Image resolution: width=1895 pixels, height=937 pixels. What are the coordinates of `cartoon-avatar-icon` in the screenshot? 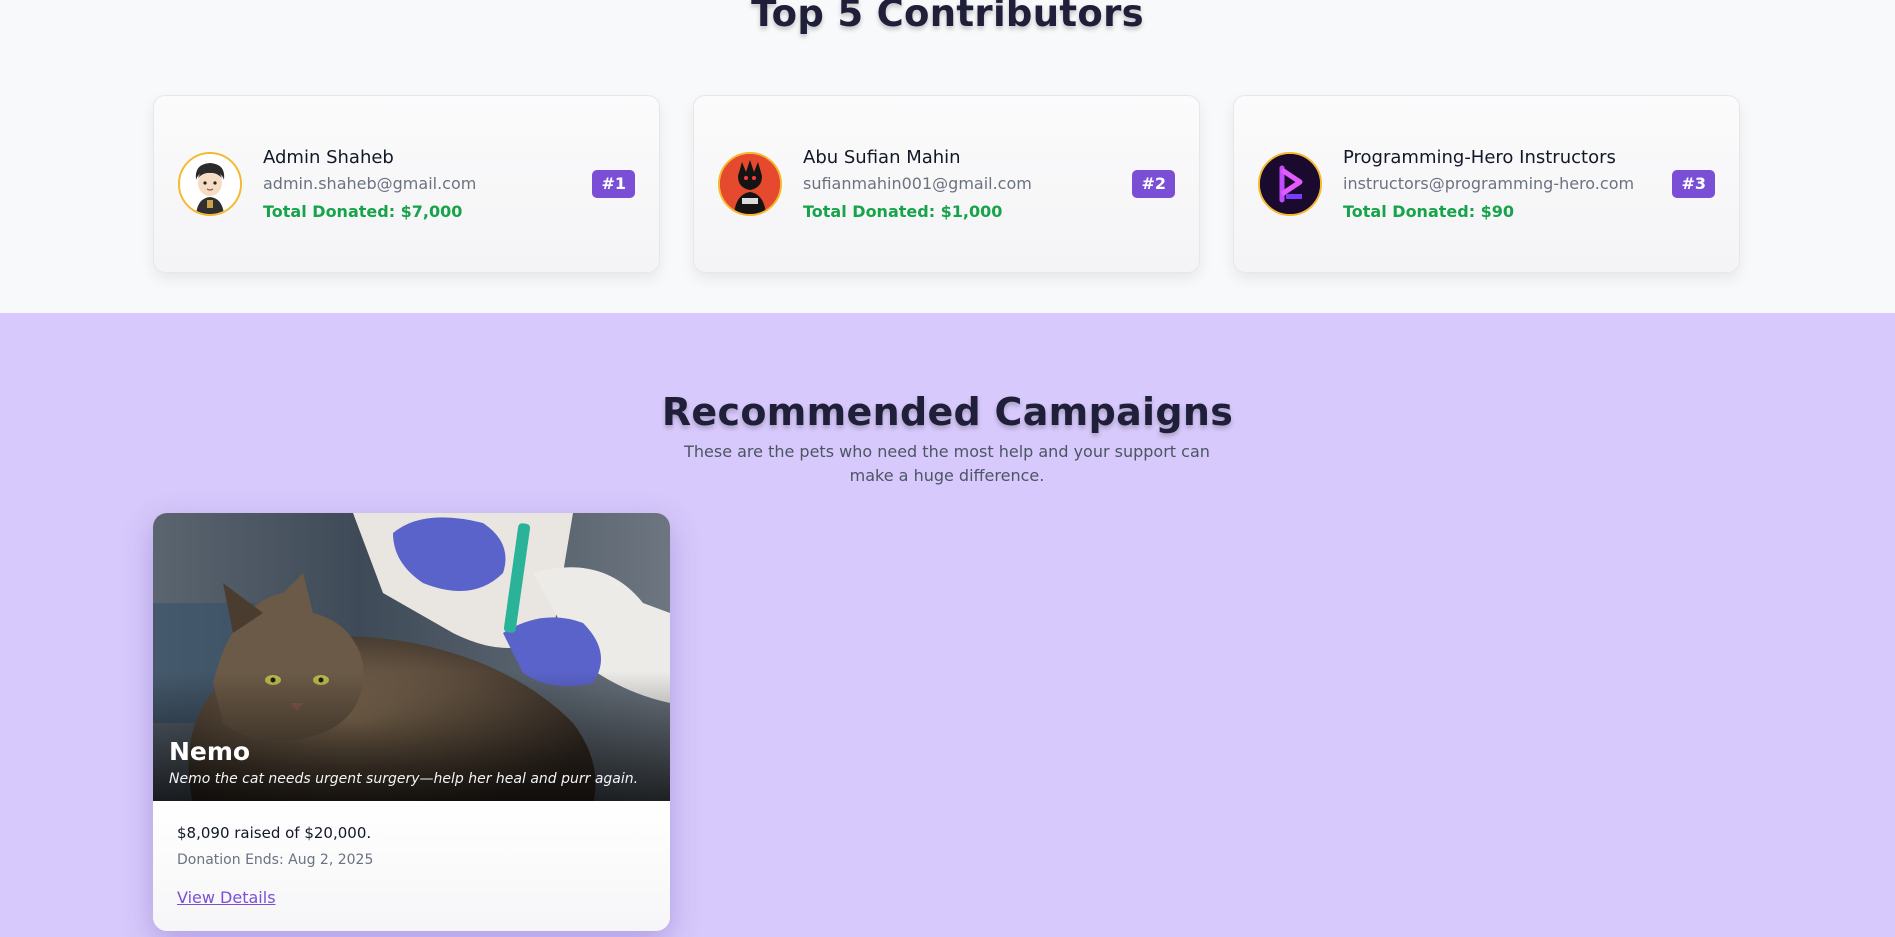 It's located at (210, 184).